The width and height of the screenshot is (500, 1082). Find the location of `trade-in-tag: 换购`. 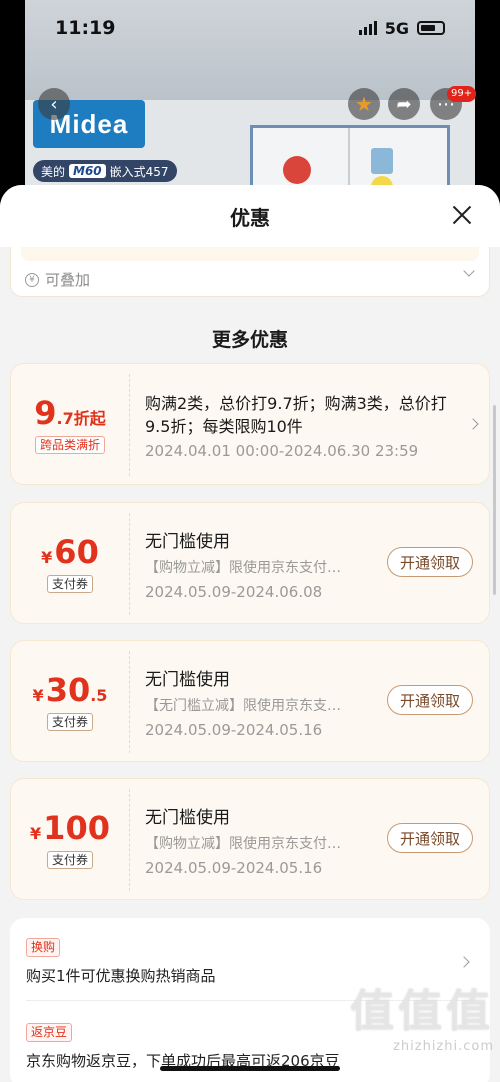

trade-in-tag: 换购 is located at coordinates (43, 947).